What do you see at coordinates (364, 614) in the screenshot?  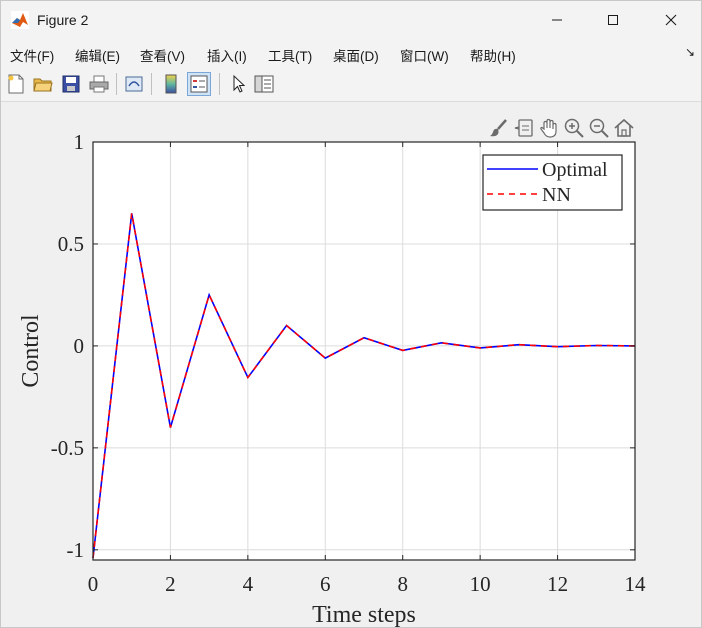 I see `x-axis-label: Time steps` at bounding box center [364, 614].